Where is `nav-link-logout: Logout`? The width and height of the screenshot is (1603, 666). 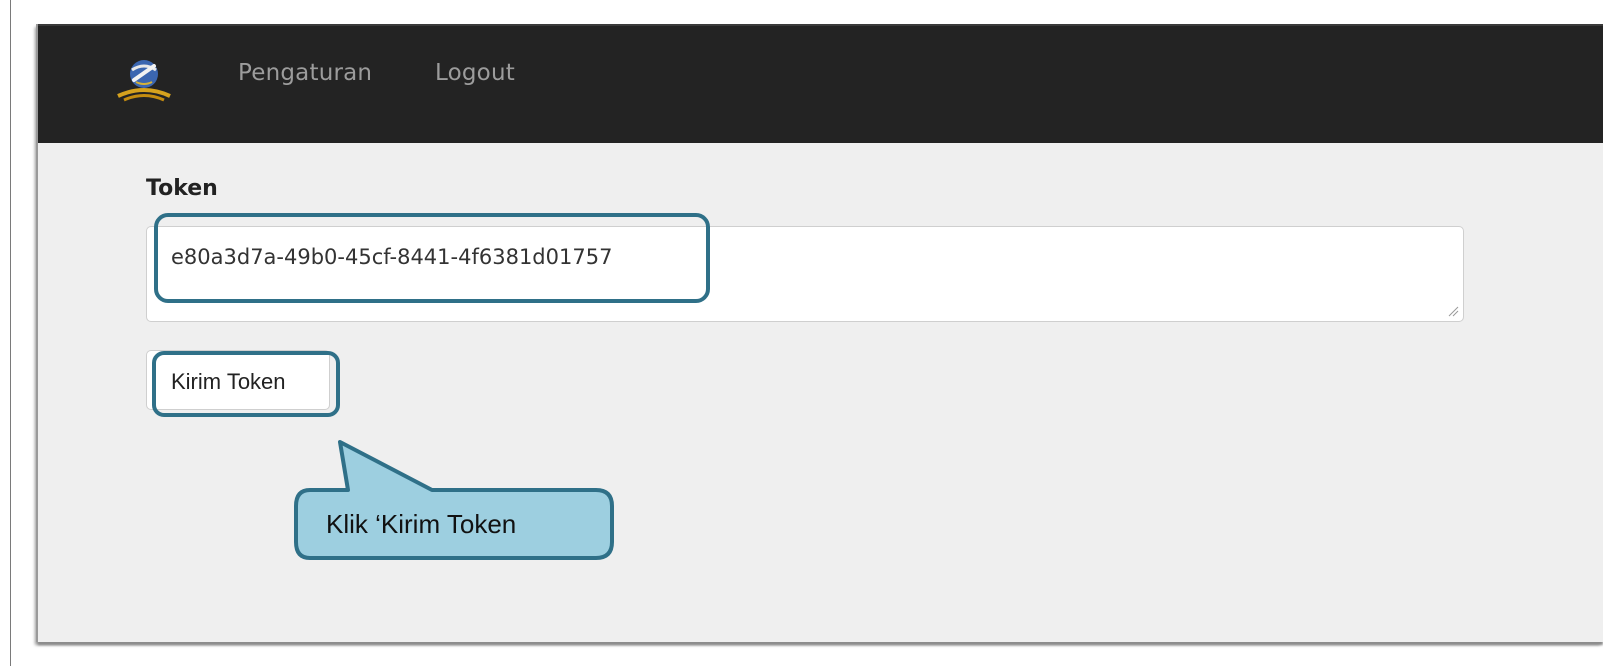
nav-link-logout: Logout is located at coordinates (475, 73).